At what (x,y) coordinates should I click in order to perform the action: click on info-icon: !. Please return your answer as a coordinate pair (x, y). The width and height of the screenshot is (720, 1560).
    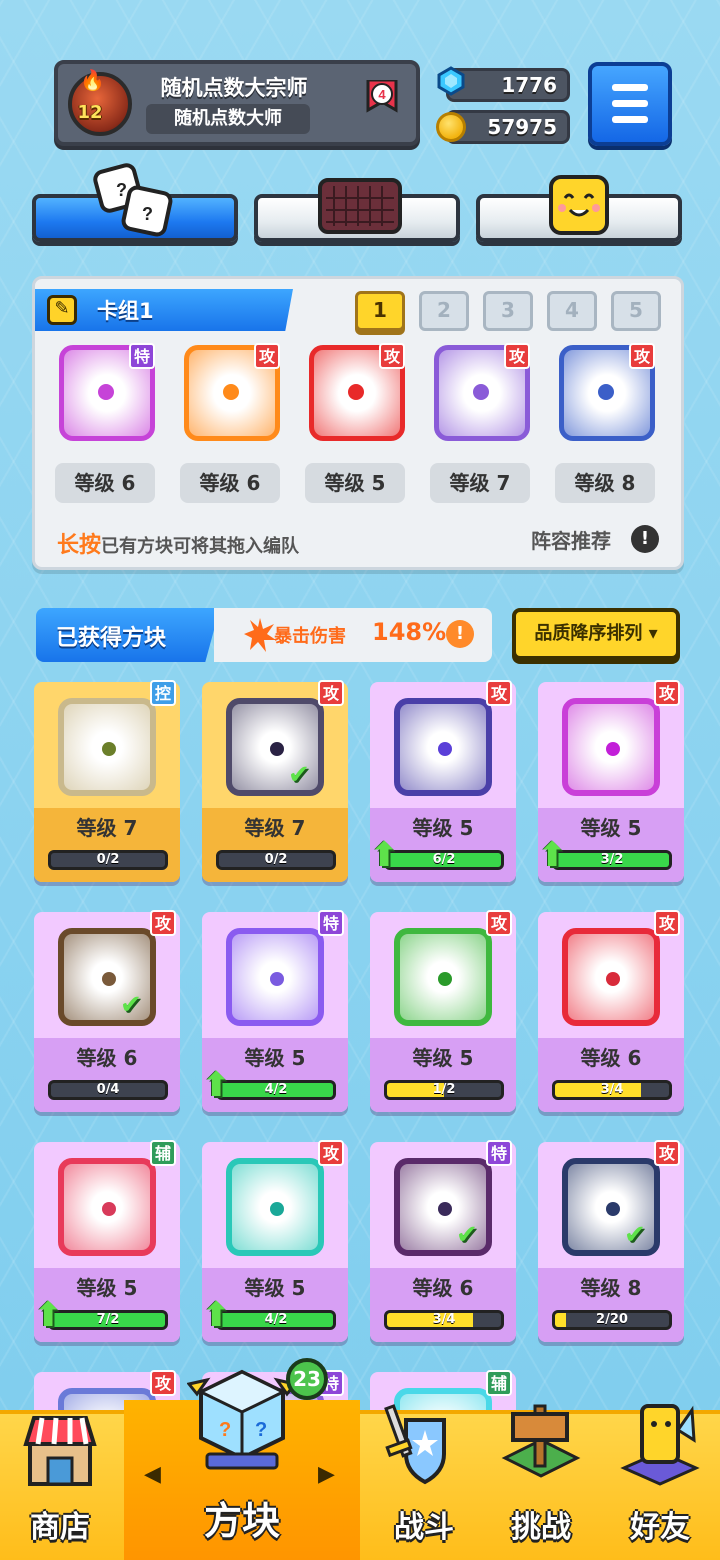
    Looking at the image, I should click on (645, 539).